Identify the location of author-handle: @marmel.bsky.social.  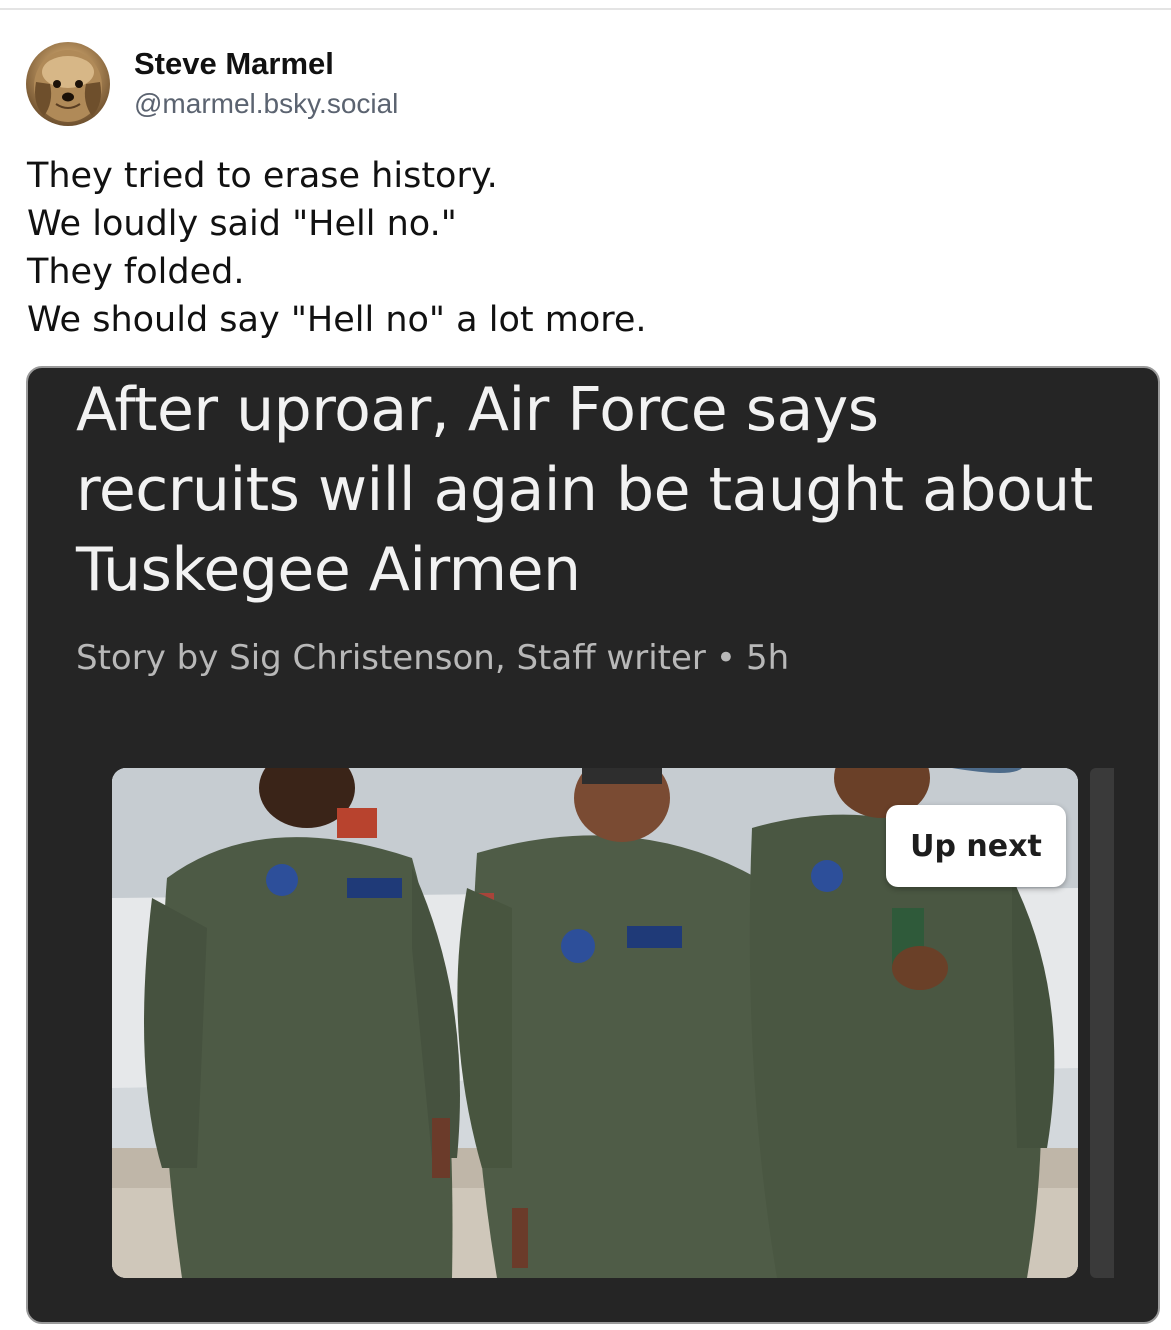
(266, 104).